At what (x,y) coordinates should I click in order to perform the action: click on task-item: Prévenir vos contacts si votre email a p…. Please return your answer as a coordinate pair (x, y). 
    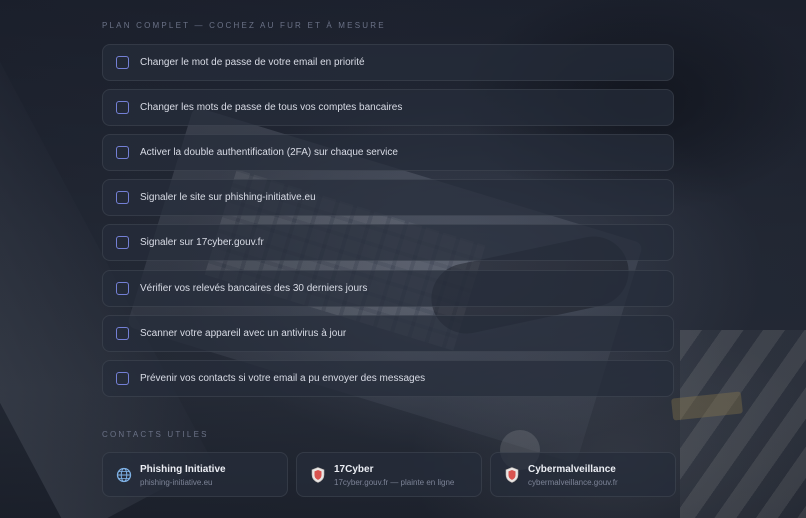
    Looking at the image, I should click on (388, 378).